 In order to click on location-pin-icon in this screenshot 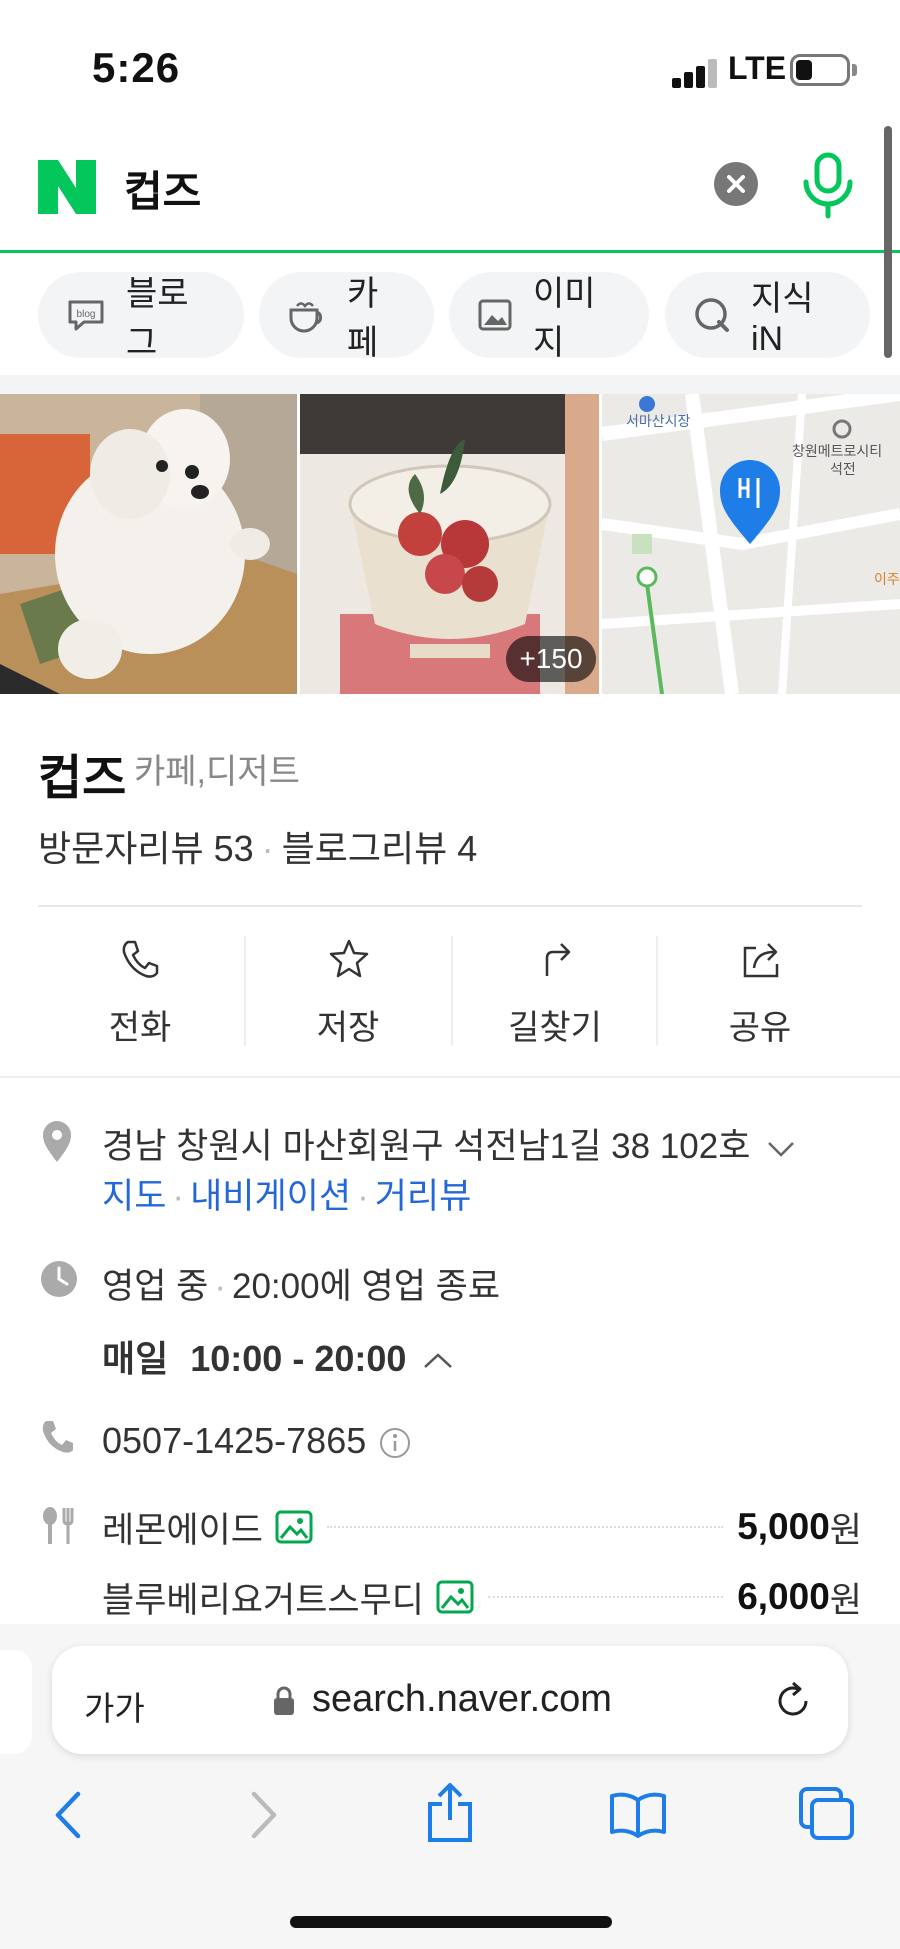, I will do `click(57, 1141)`.